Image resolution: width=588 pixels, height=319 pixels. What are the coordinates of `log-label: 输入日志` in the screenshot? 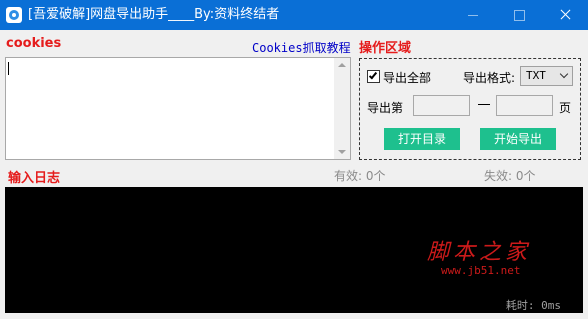 It's located at (34, 178).